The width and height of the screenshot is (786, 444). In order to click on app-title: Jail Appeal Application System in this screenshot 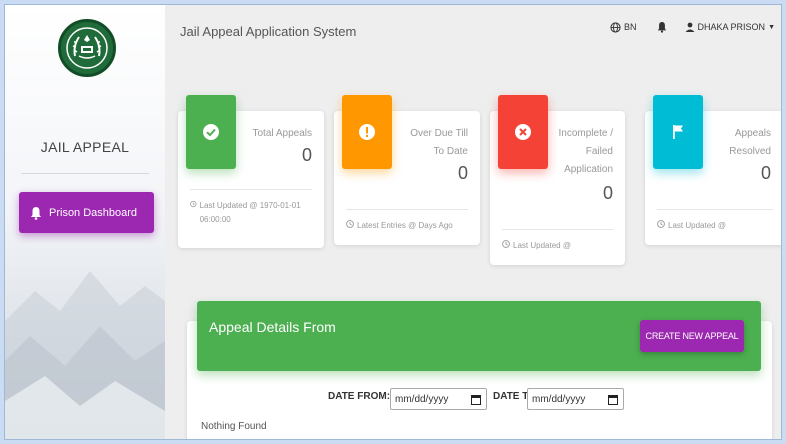, I will do `click(268, 31)`.